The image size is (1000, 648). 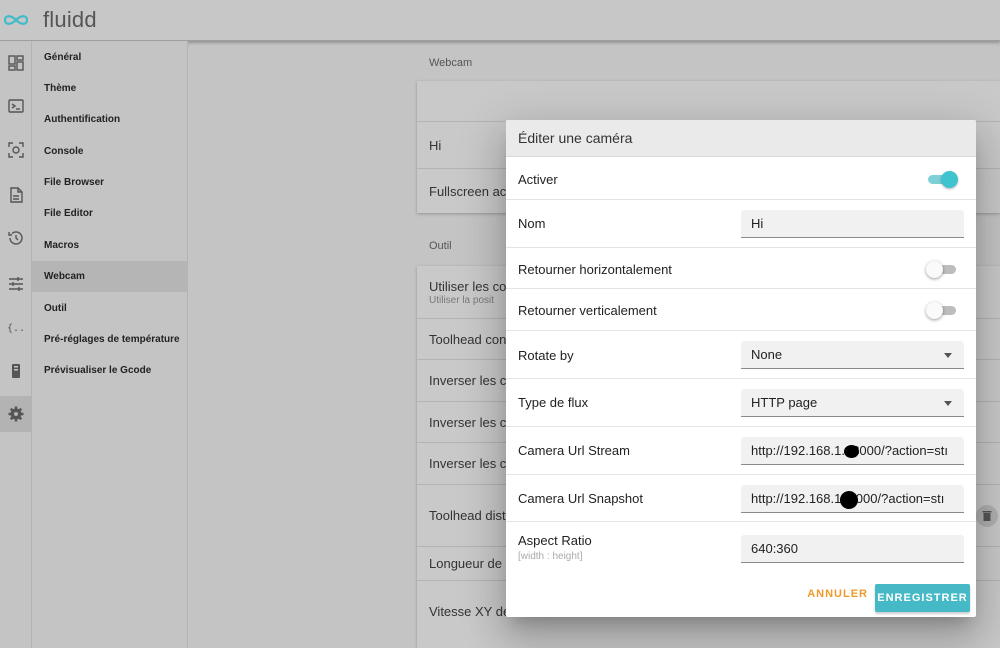 I want to click on file-icon, so click(x=16, y=195).